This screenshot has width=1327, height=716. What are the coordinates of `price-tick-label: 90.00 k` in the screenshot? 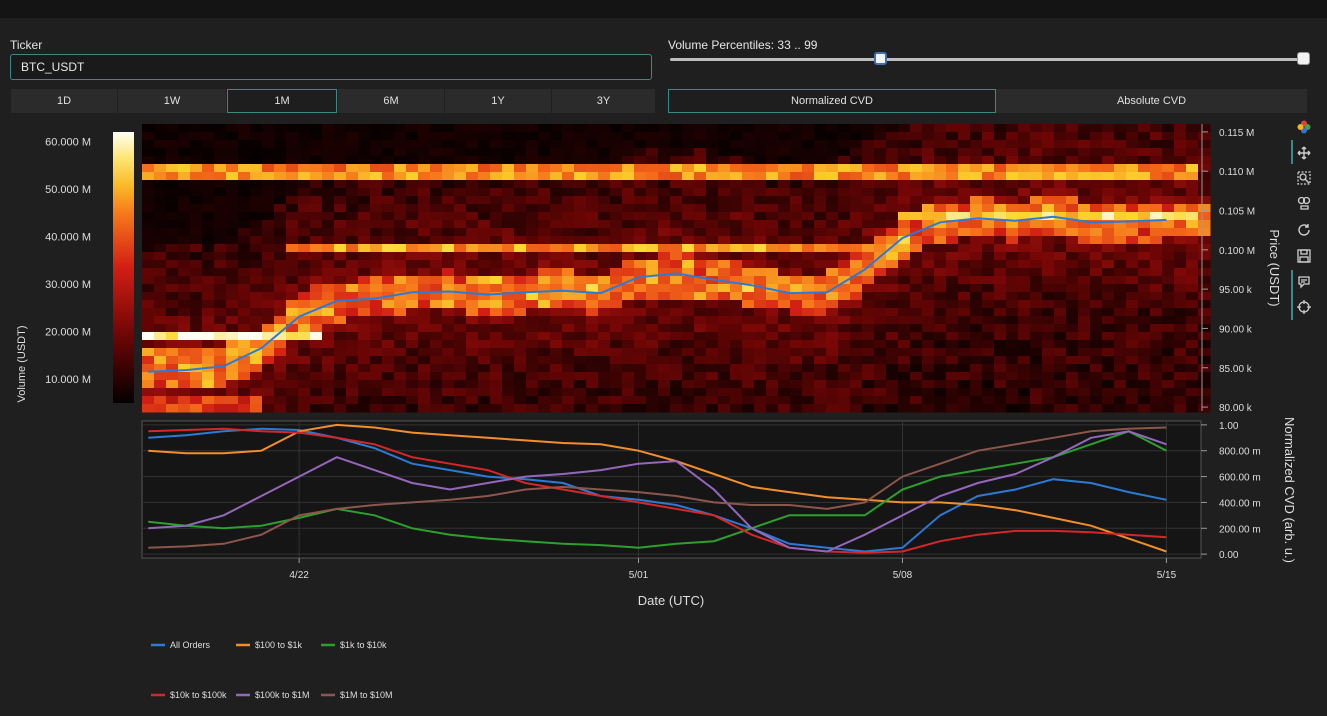 It's located at (1236, 329).